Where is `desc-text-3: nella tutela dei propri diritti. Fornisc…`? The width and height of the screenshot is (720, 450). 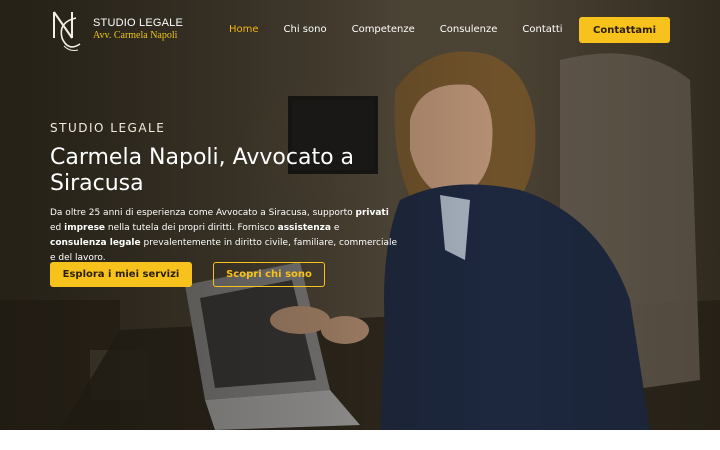 desc-text-3: nella tutela dei propri diritti. Fornisc… is located at coordinates (191, 228).